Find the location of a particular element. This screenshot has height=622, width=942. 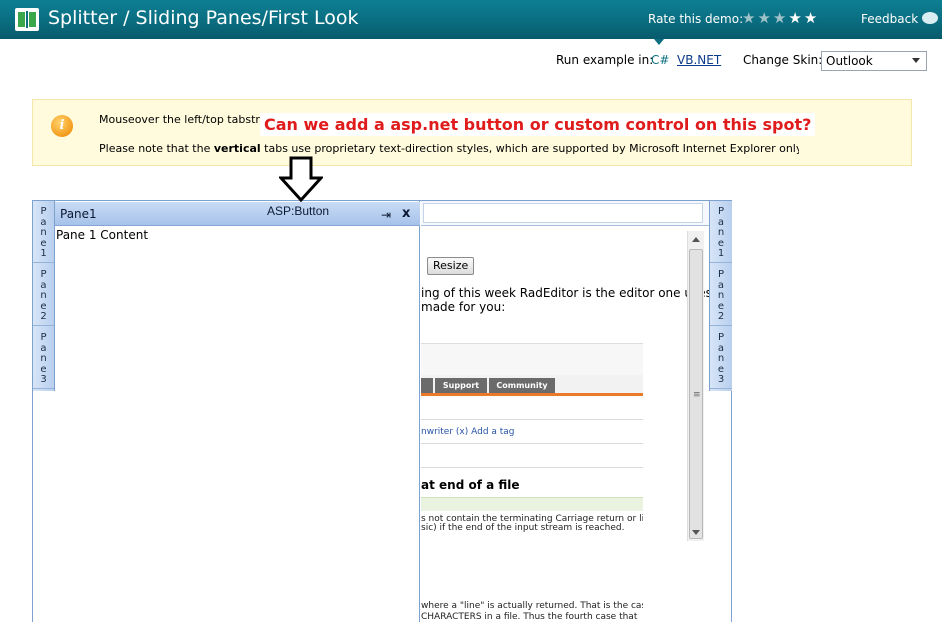

editor-heading: at end of a file is located at coordinates (470, 485).